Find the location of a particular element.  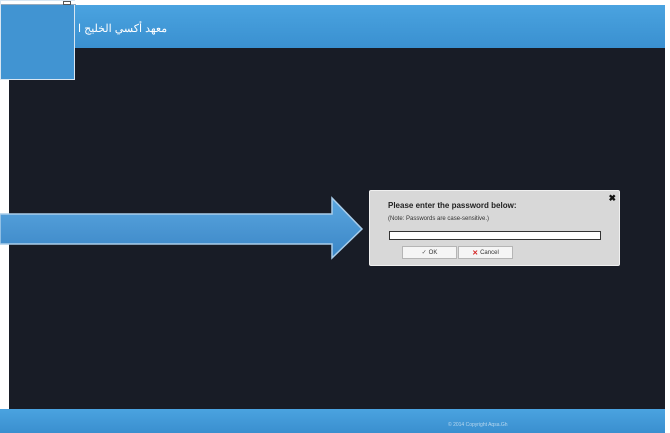

cancel-button-label: Cancel is located at coordinates (489, 252).